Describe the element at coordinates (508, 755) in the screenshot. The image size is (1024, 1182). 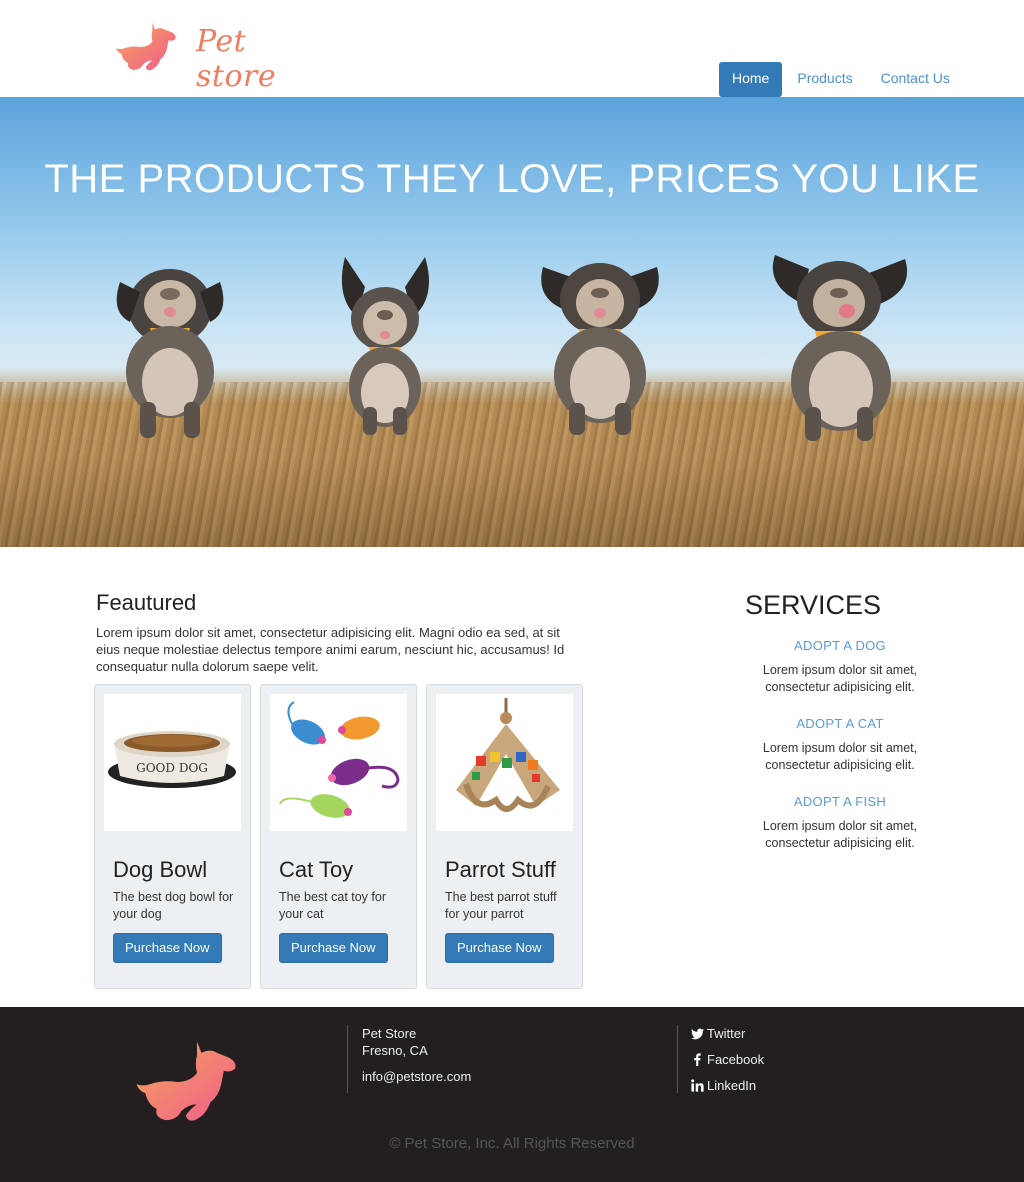
I see `parrot-toy-icon` at that location.